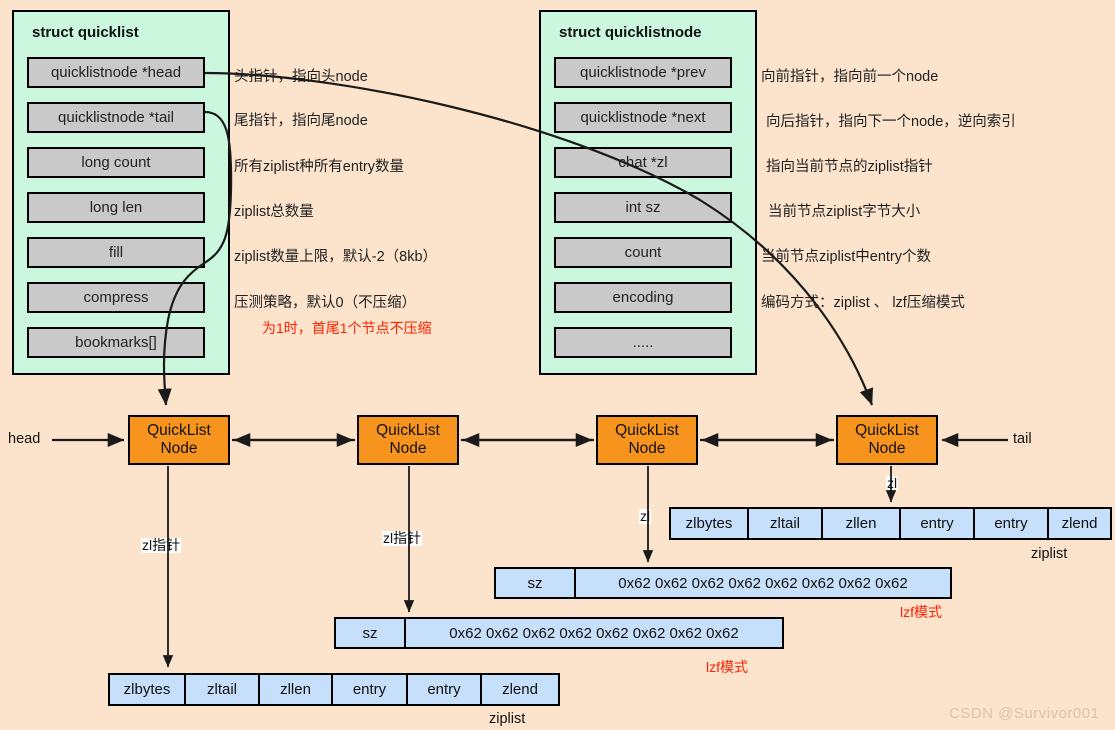 The width and height of the screenshot is (1115, 730). I want to click on zl-pointer-label-node4: zl, so click(892, 483).